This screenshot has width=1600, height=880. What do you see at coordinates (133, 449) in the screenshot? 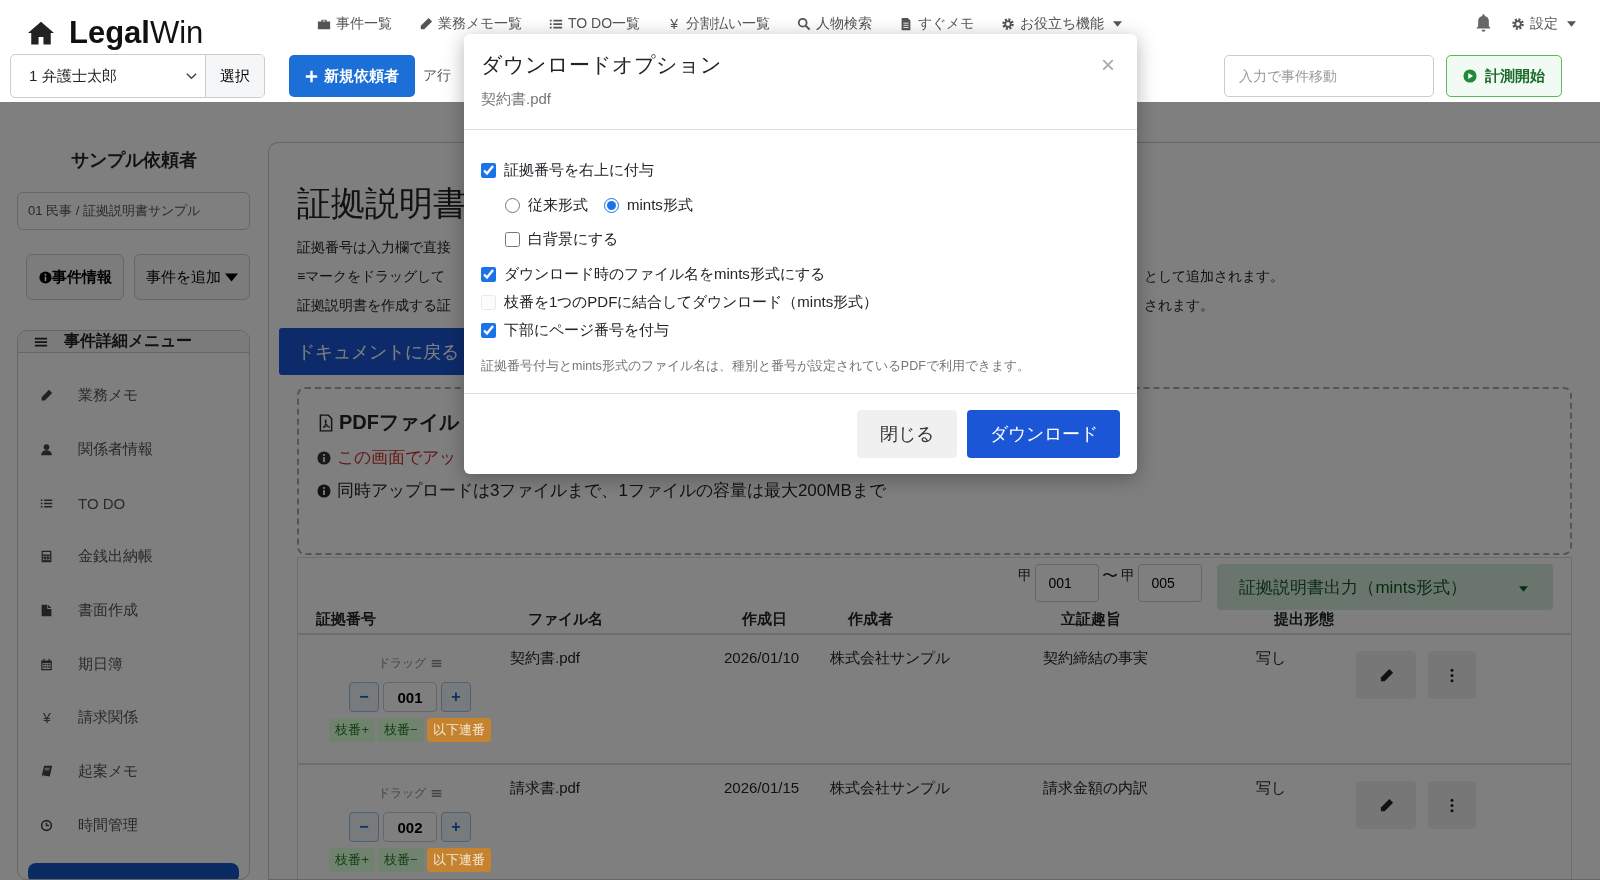
I see `sidebar-item: 関係者情報` at bounding box center [133, 449].